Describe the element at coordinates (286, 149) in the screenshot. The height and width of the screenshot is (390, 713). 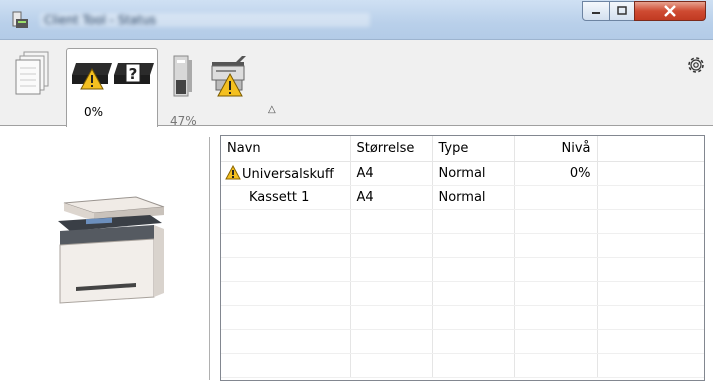
I see `column-header-name: Navn` at that location.